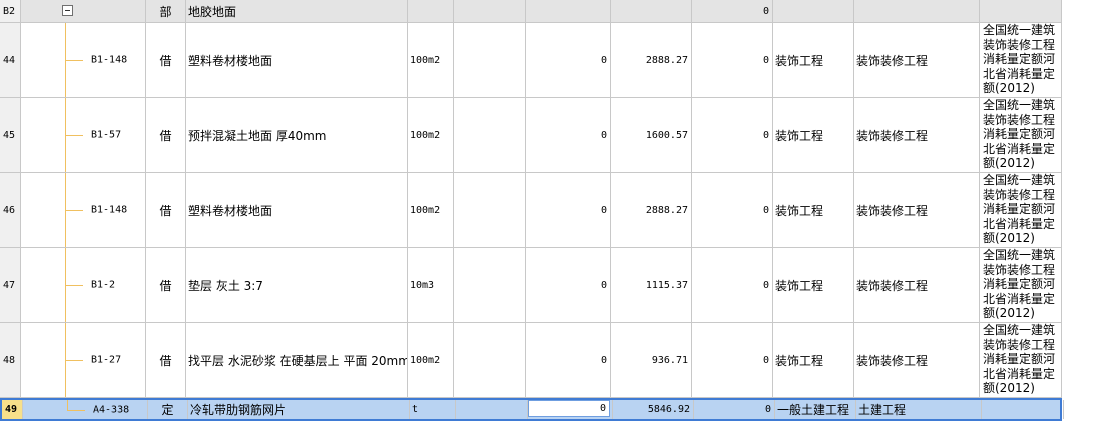 The height and width of the screenshot is (429, 1093). Describe the element at coordinates (10, 135) in the screenshot. I see `row-number: 45` at that location.